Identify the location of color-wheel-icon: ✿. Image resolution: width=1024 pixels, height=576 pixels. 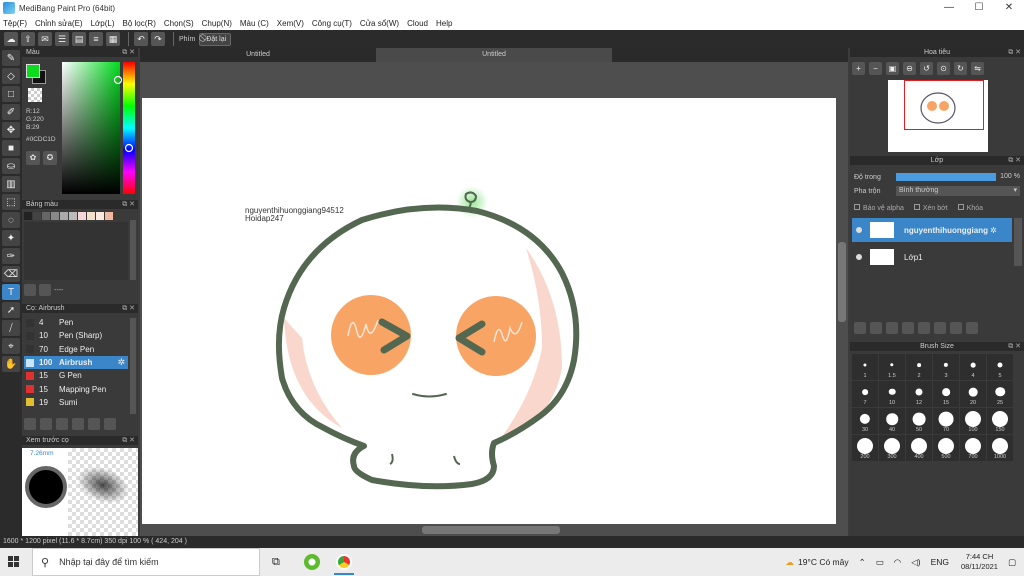
(33, 158).